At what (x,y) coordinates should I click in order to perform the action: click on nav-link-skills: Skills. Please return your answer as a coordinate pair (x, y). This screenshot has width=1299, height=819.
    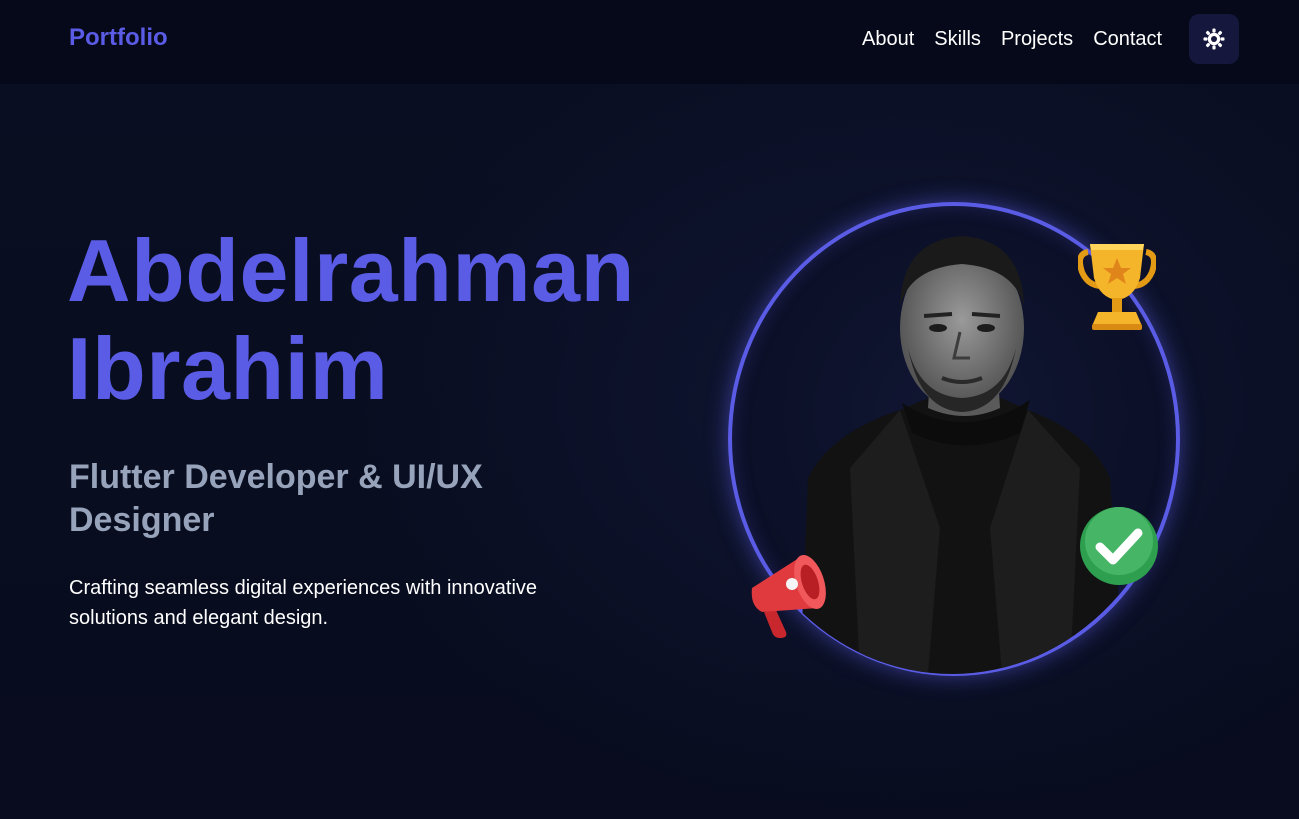
    Looking at the image, I should click on (957, 39).